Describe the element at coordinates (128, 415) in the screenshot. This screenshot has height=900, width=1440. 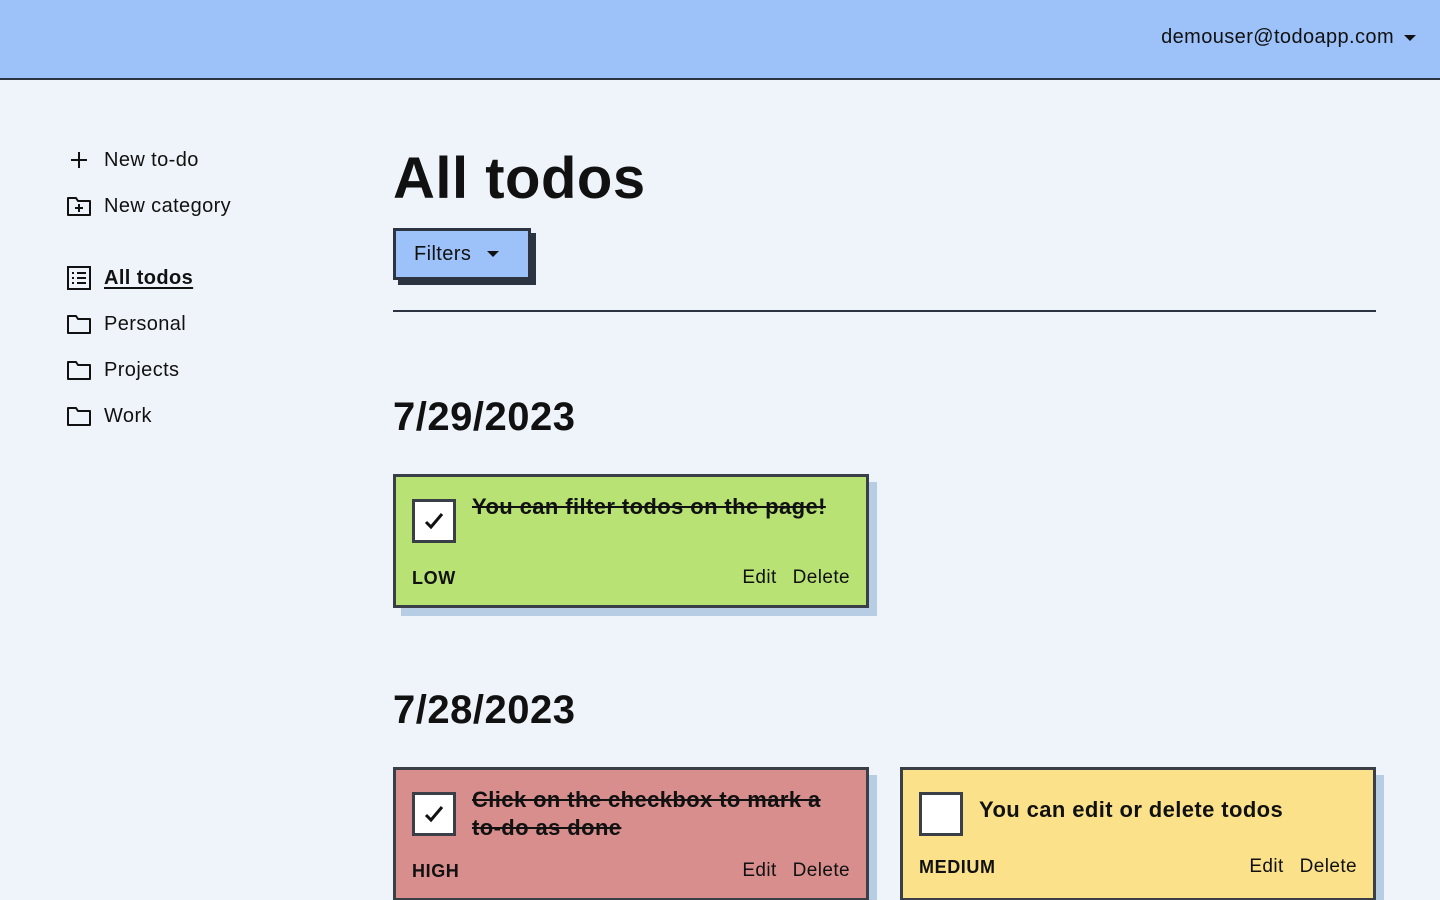
I see `sidebar-item-label: Work` at that location.